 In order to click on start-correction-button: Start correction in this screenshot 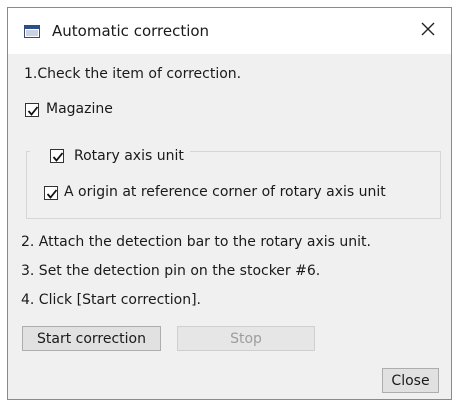, I will do `click(91, 338)`.